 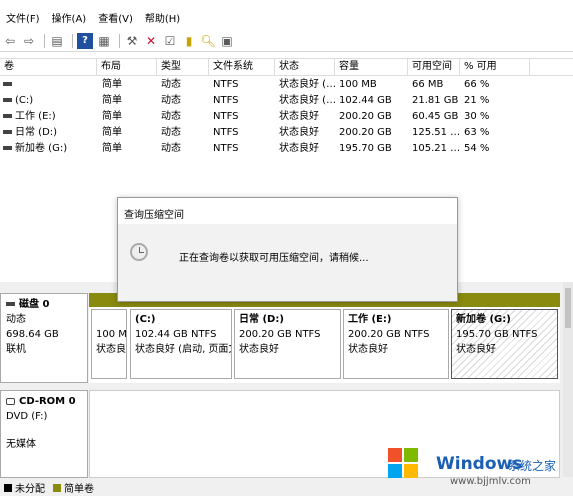 What do you see at coordinates (35, 116) in the screenshot?
I see `volume-name: 工作 (E:)` at bounding box center [35, 116].